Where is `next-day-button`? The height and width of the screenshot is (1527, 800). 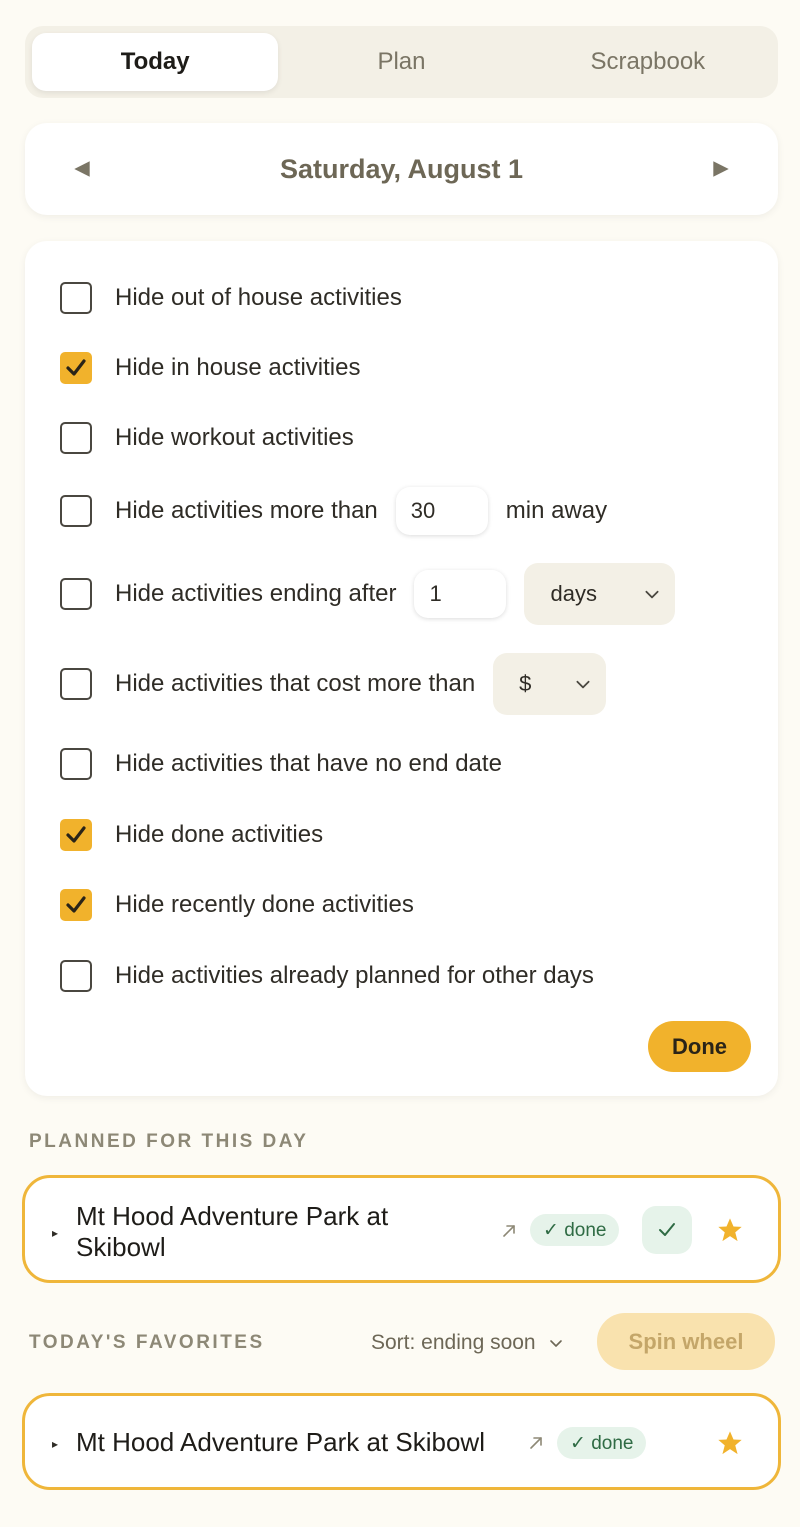 next-day-button is located at coordinates (721, 169).